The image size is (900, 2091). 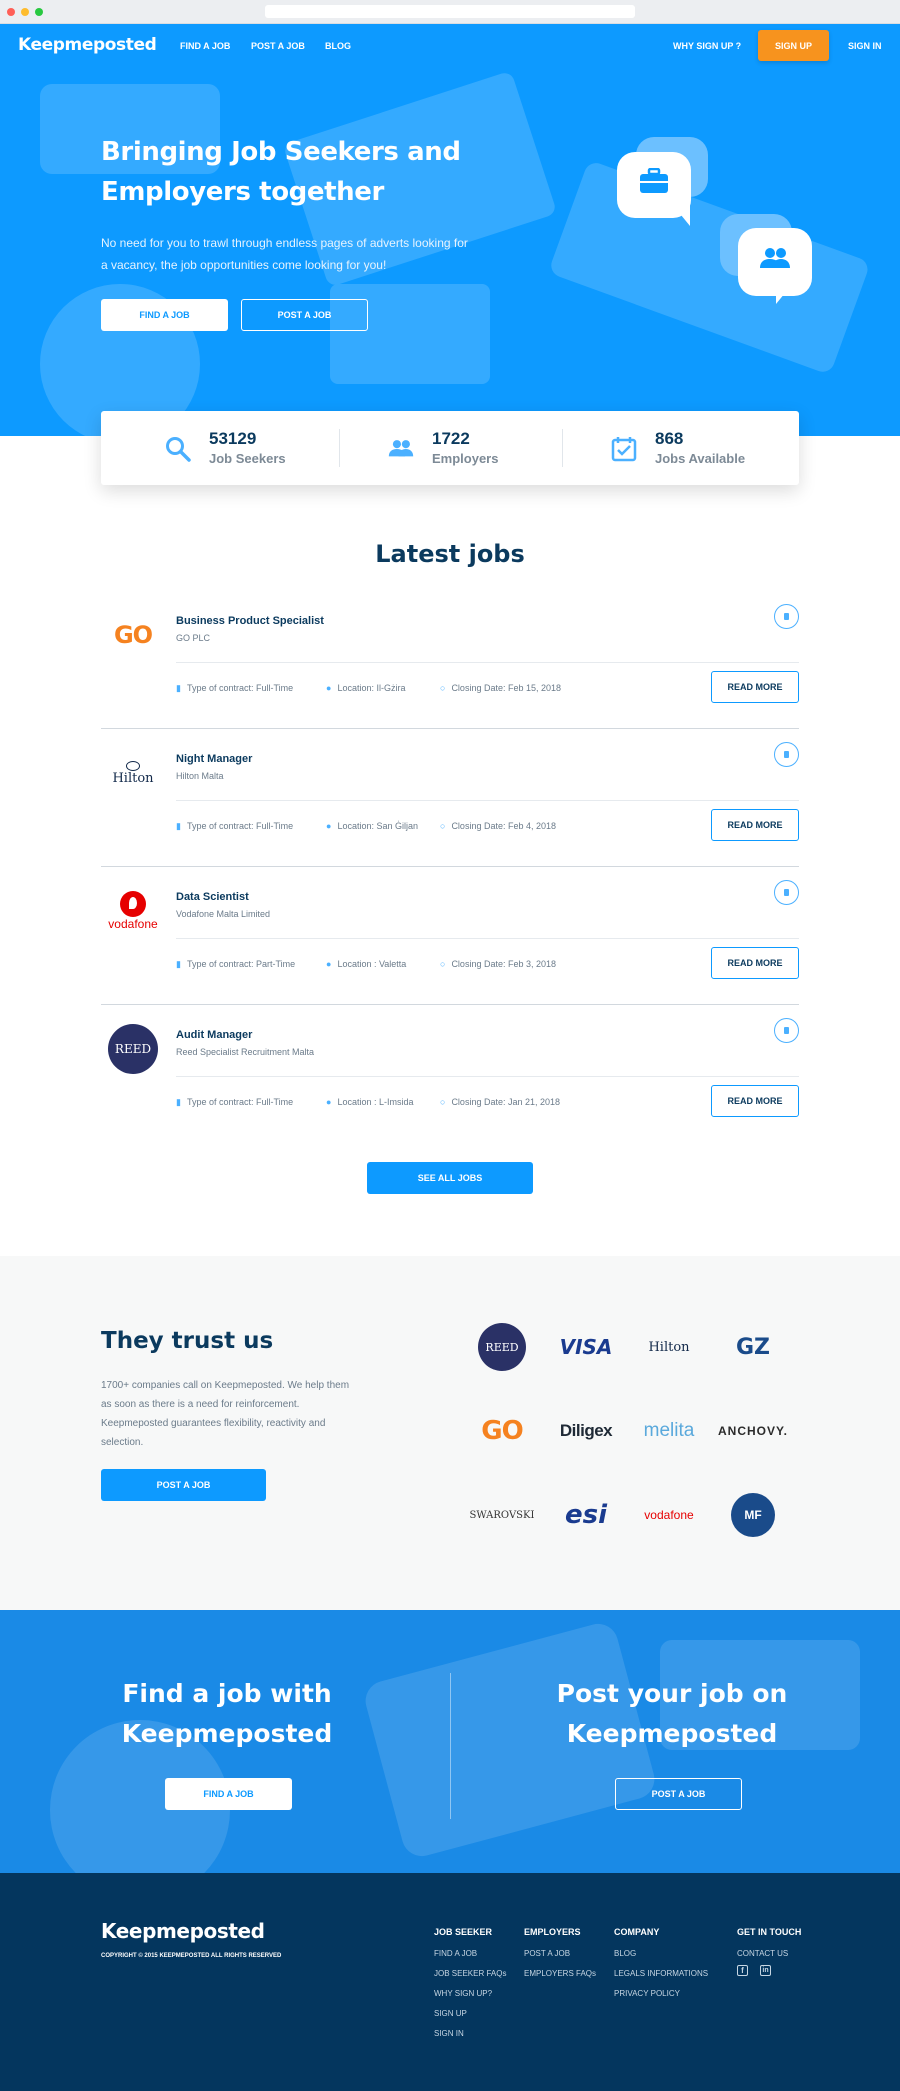 I want to click on vodafone-emblem-icon, so click(x=133, y=904).